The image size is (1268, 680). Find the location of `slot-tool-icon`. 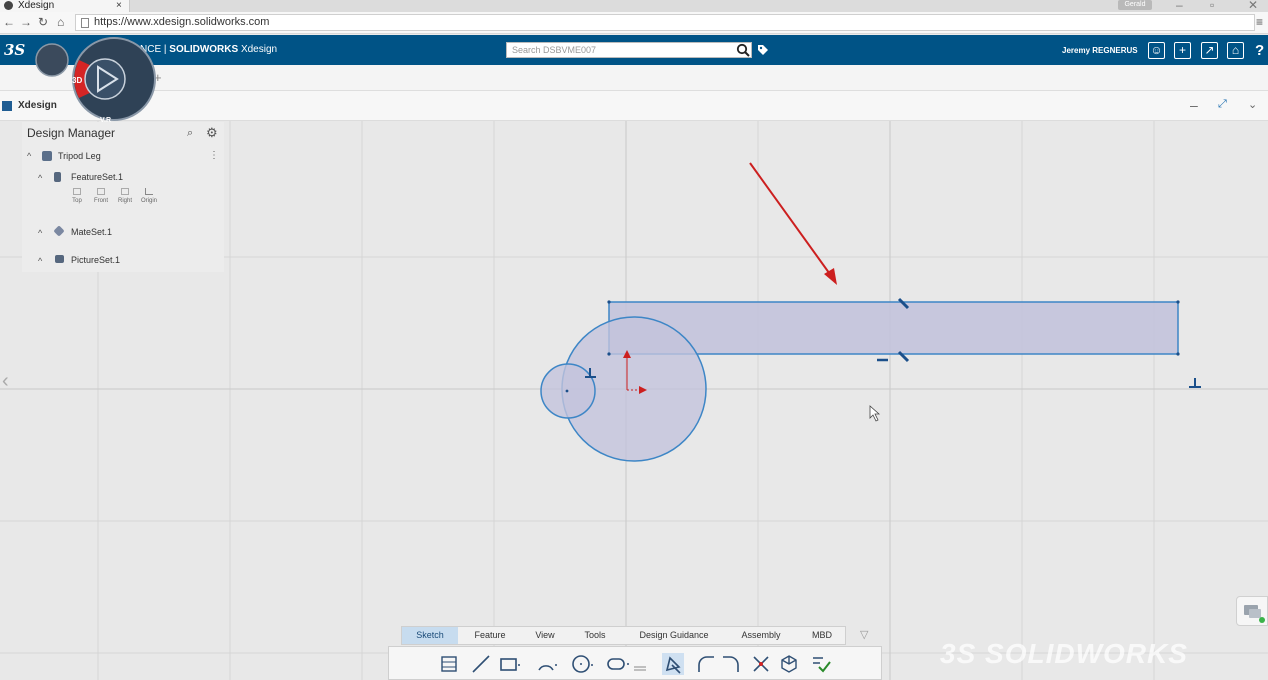

slot-tool-icon is located at coordinates (627, 664).